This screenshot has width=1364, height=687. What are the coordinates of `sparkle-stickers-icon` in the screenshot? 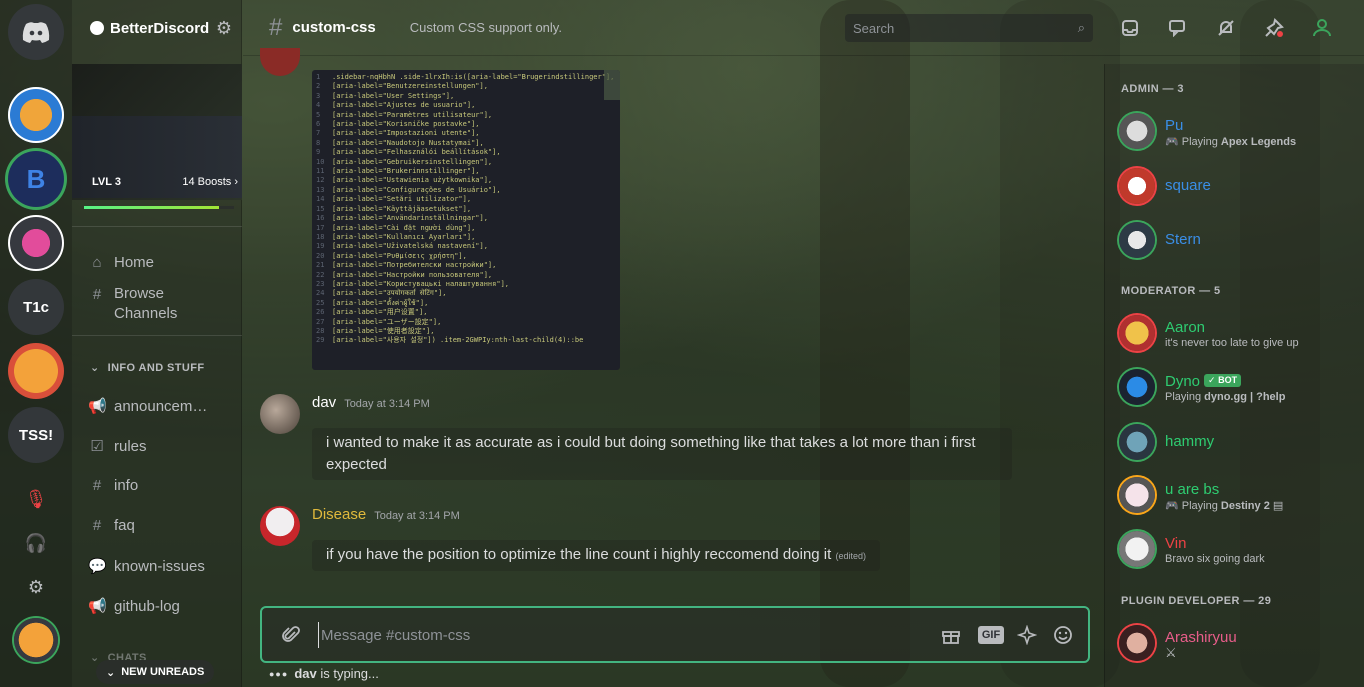 It's located at (1027, 635).